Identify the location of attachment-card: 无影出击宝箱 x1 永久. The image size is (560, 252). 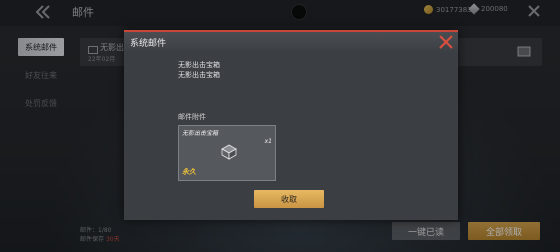
(227, 153).